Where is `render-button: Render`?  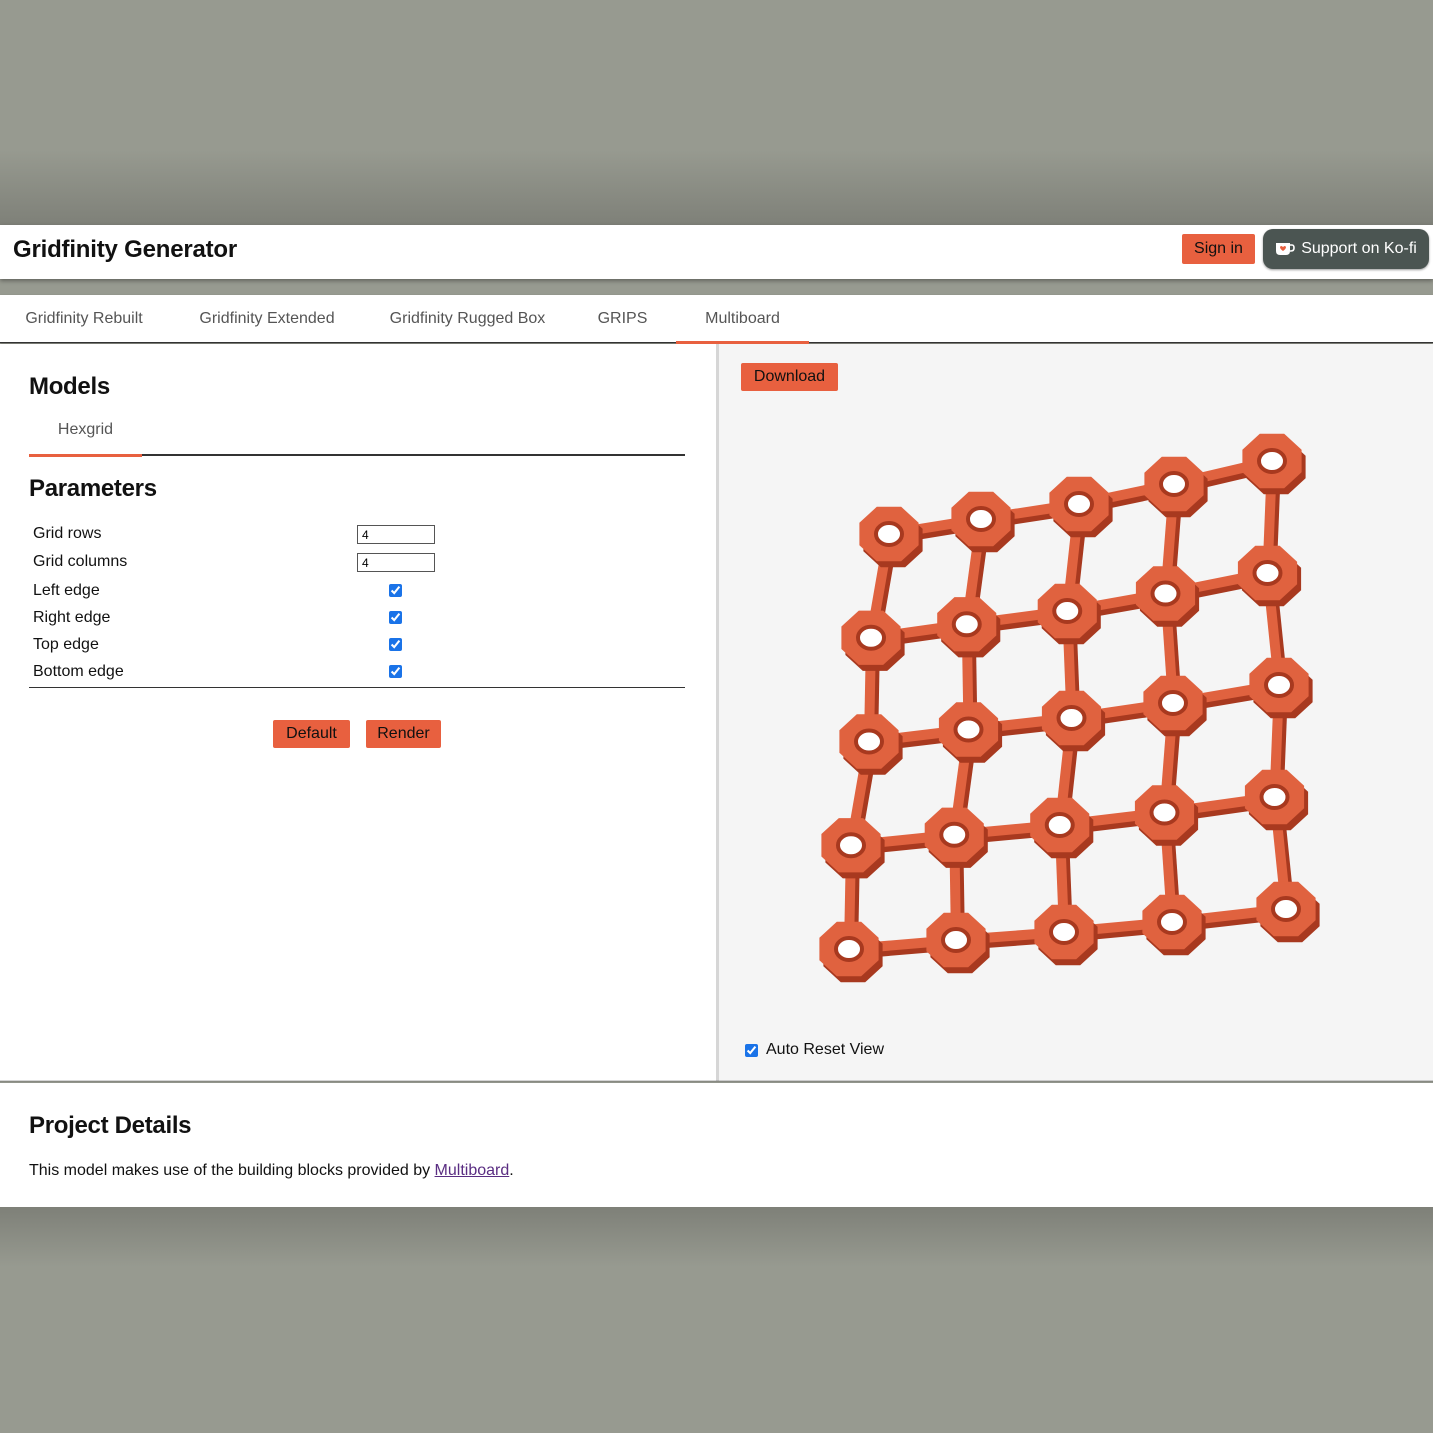 render-button: Render is located at coordinates (403, 734).